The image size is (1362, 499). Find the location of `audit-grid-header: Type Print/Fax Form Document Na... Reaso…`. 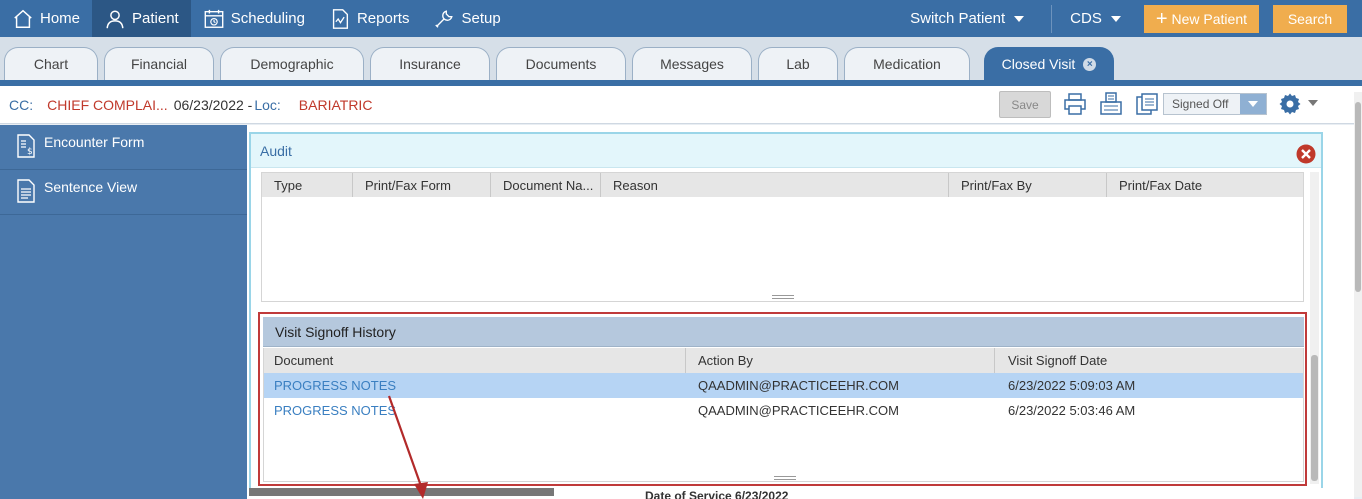

audit-grid-header: Type Print/Fax Form Document Na... Reaso… is located at coordinates (782, 185).